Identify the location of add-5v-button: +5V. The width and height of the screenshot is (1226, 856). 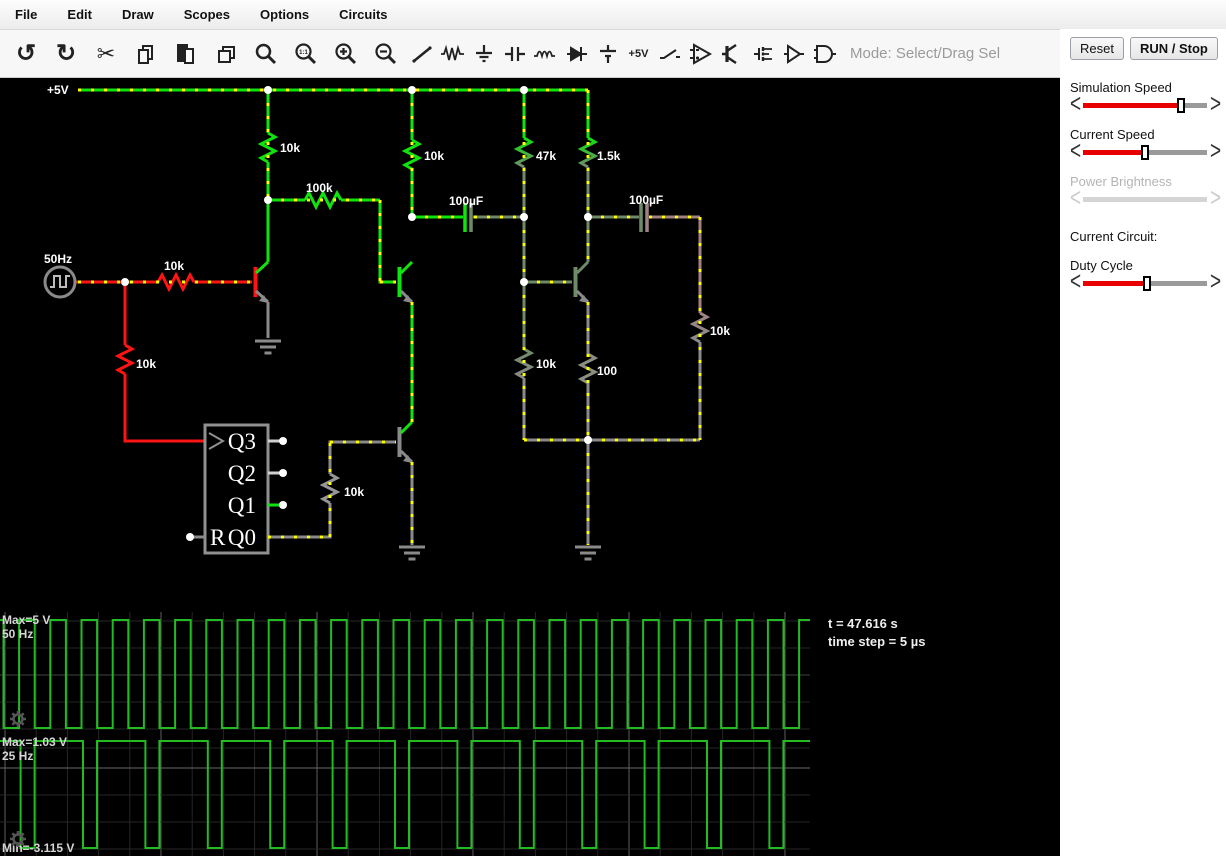
(638, 54).